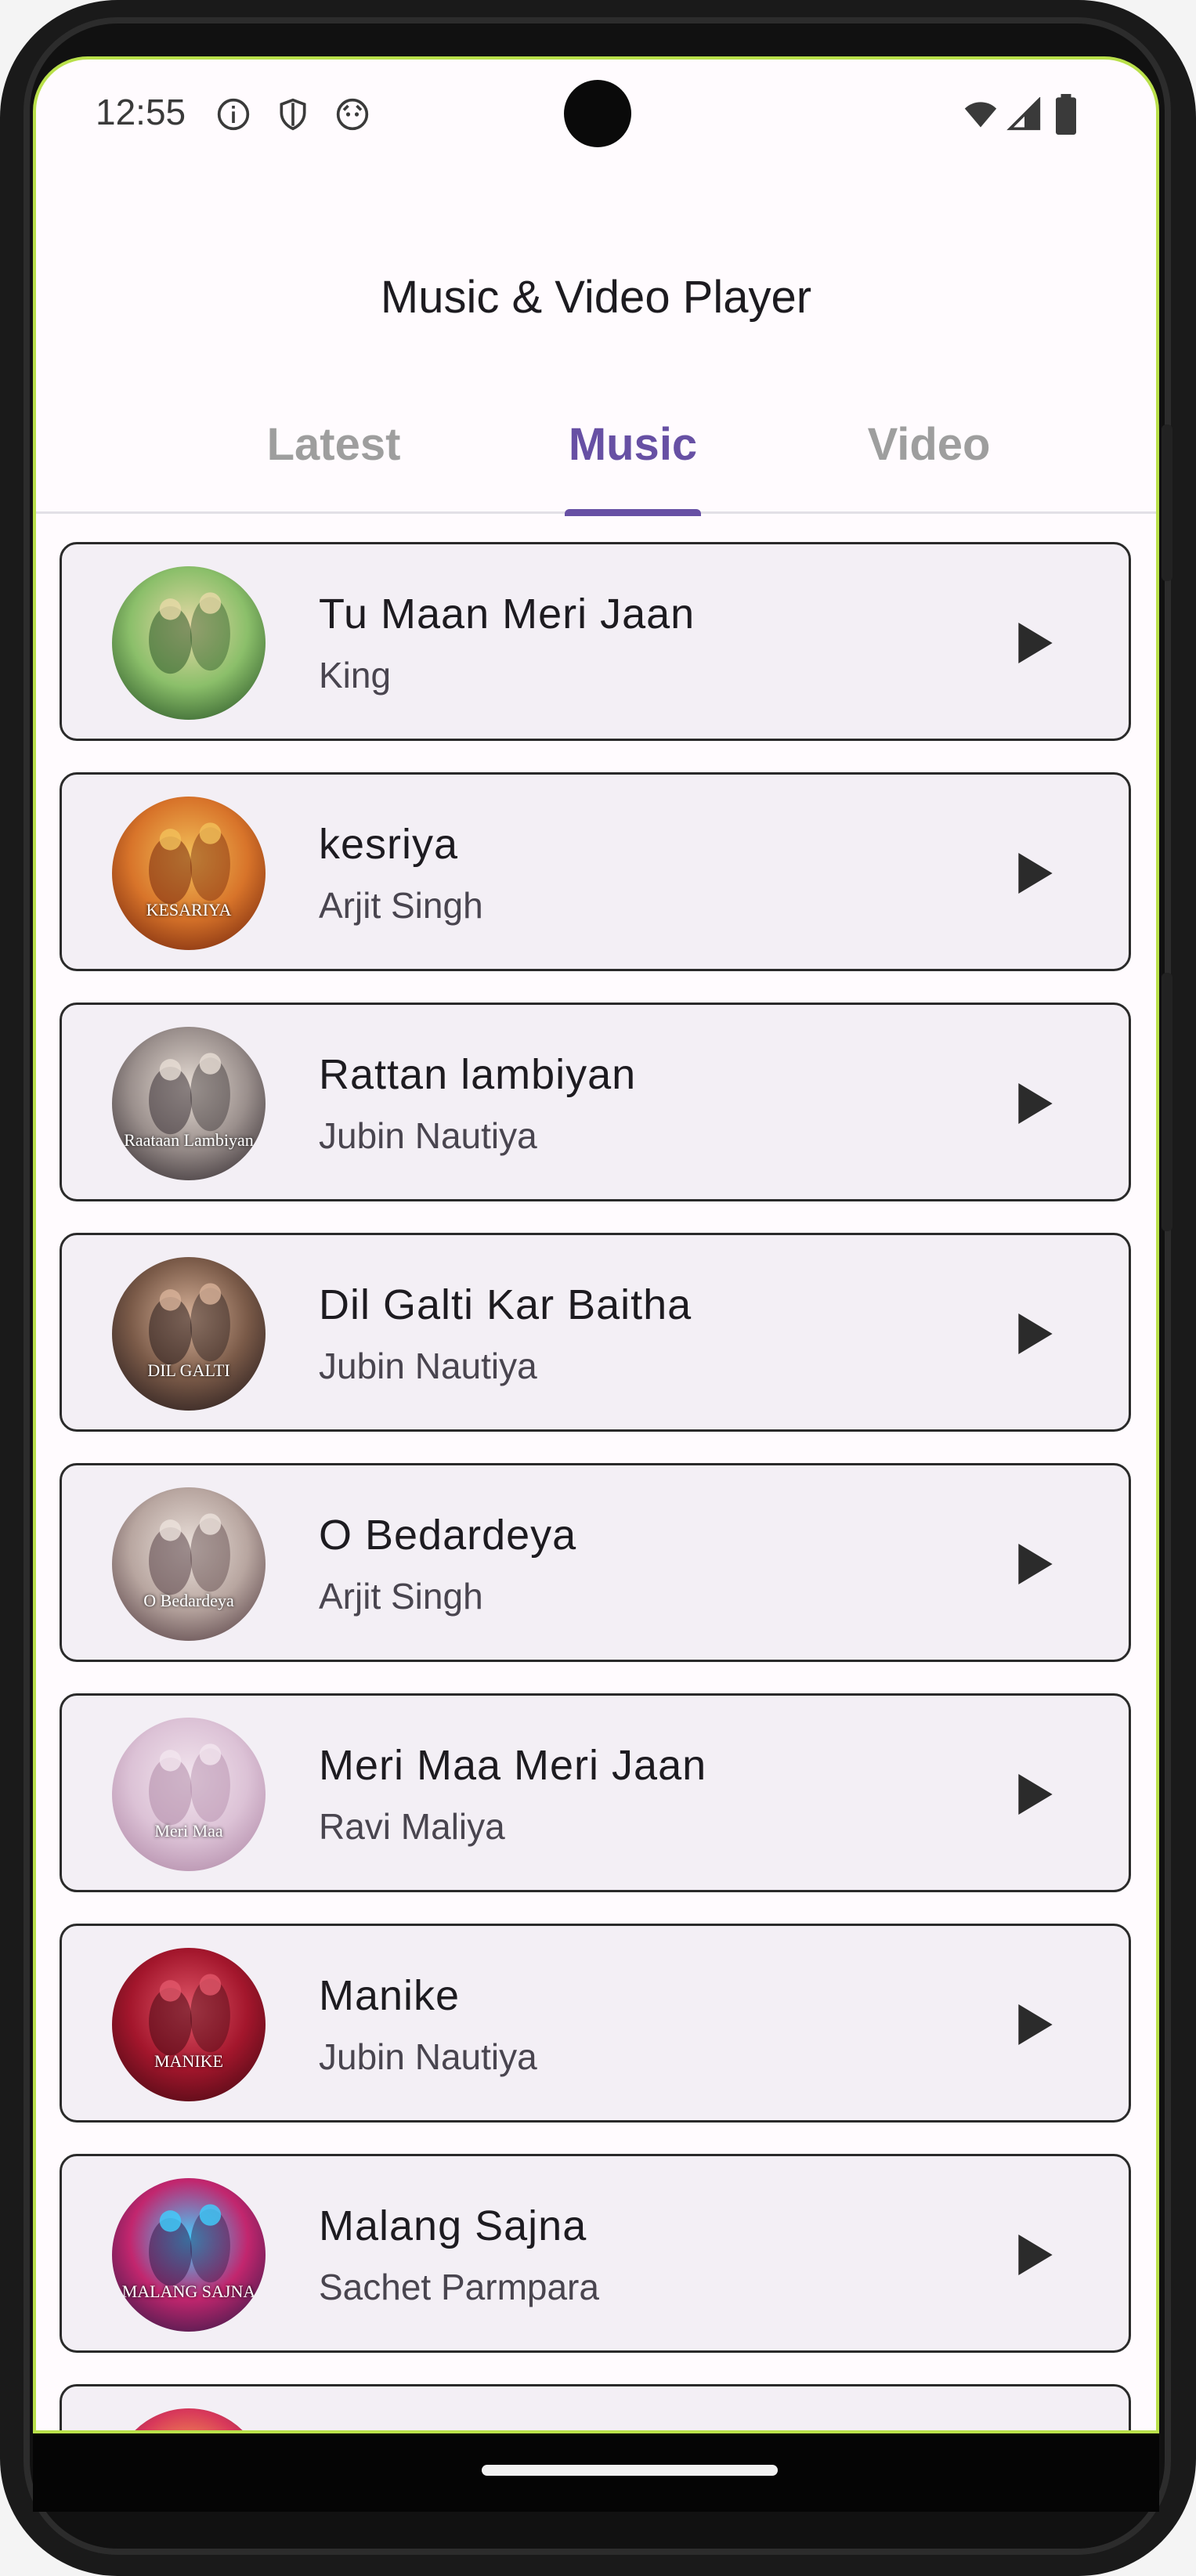 The height and width of the screenshot is (2576, 1196). I want to click on album-art-caption: Raataan Lambiyan, so click(189, 1140).